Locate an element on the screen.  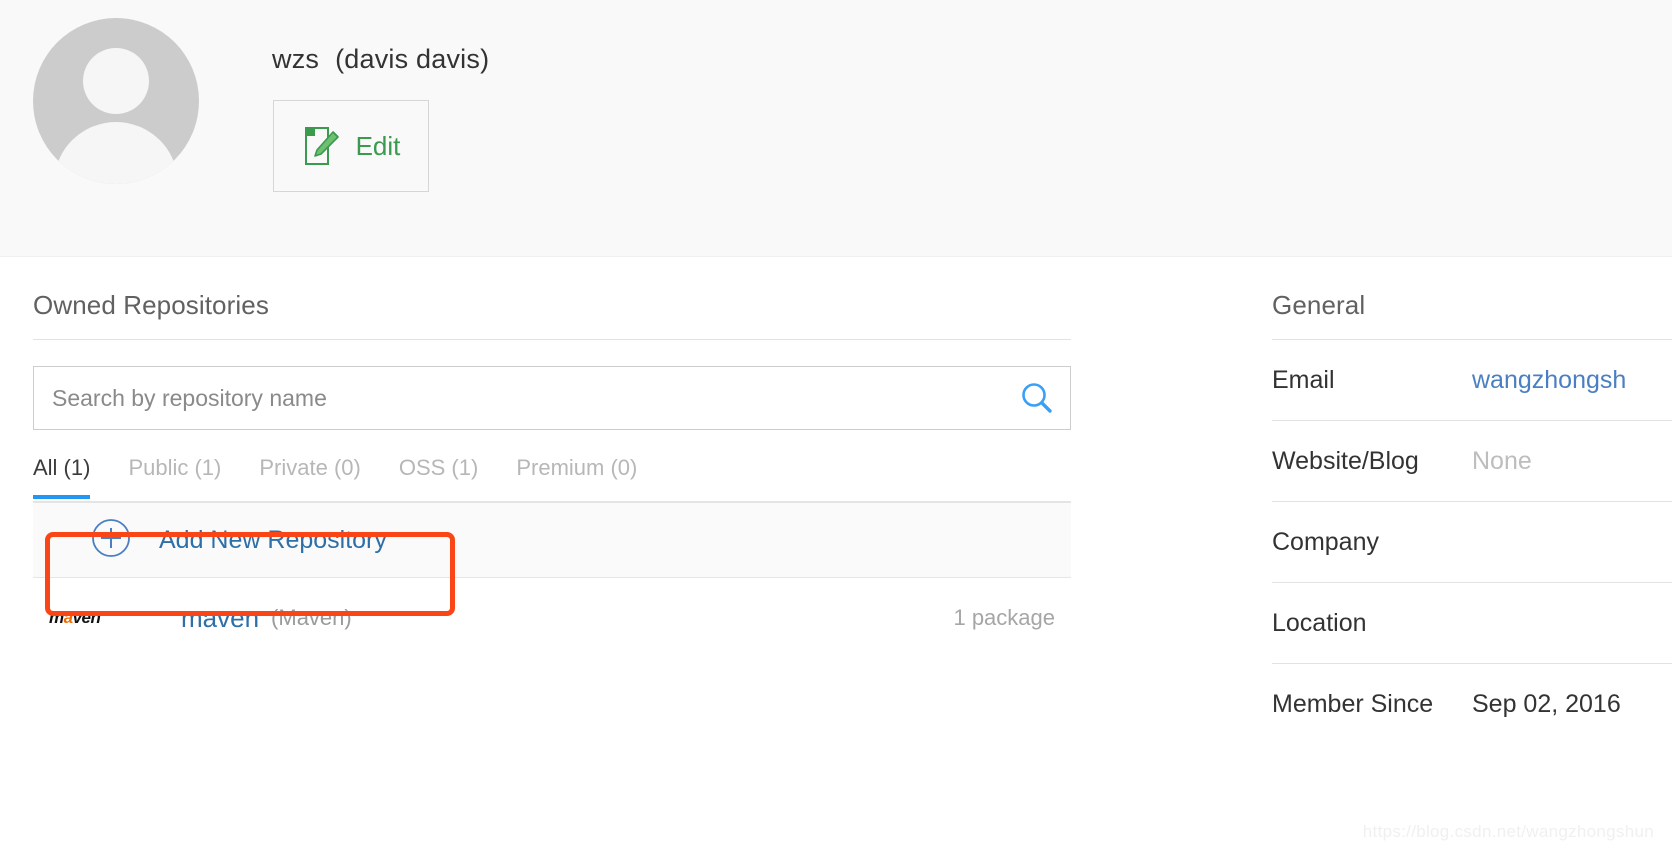
search-input is located at coordinates (552, 398).